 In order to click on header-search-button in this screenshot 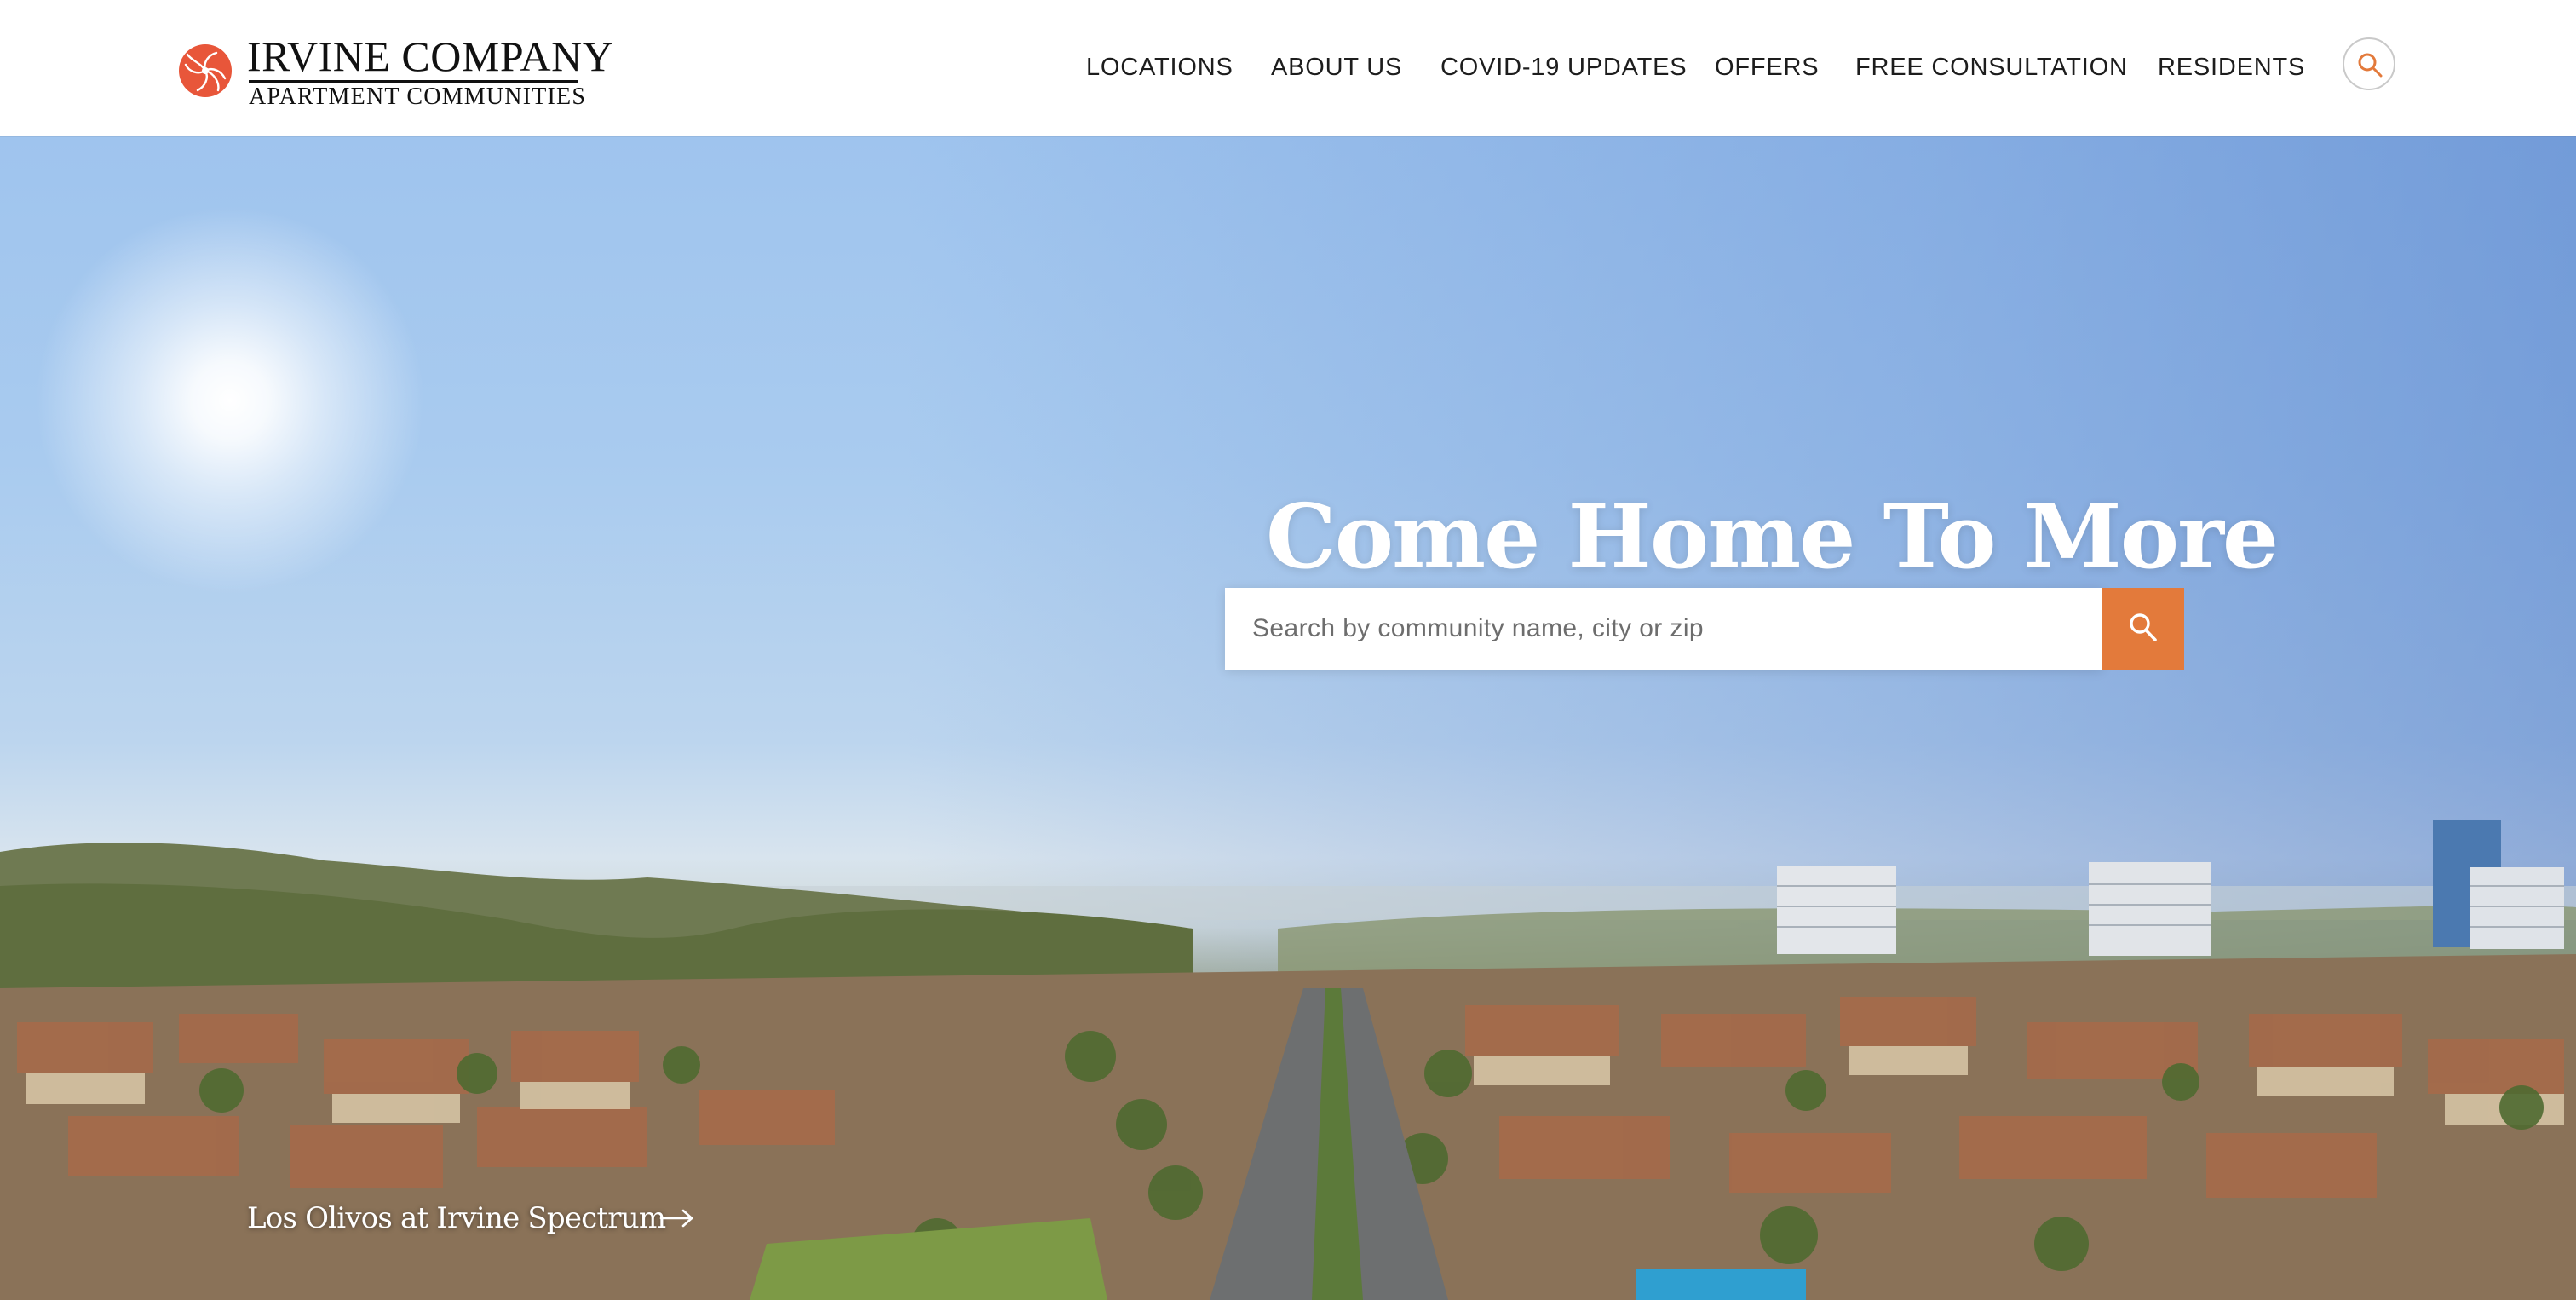, I will do `click(2369, 63)`.